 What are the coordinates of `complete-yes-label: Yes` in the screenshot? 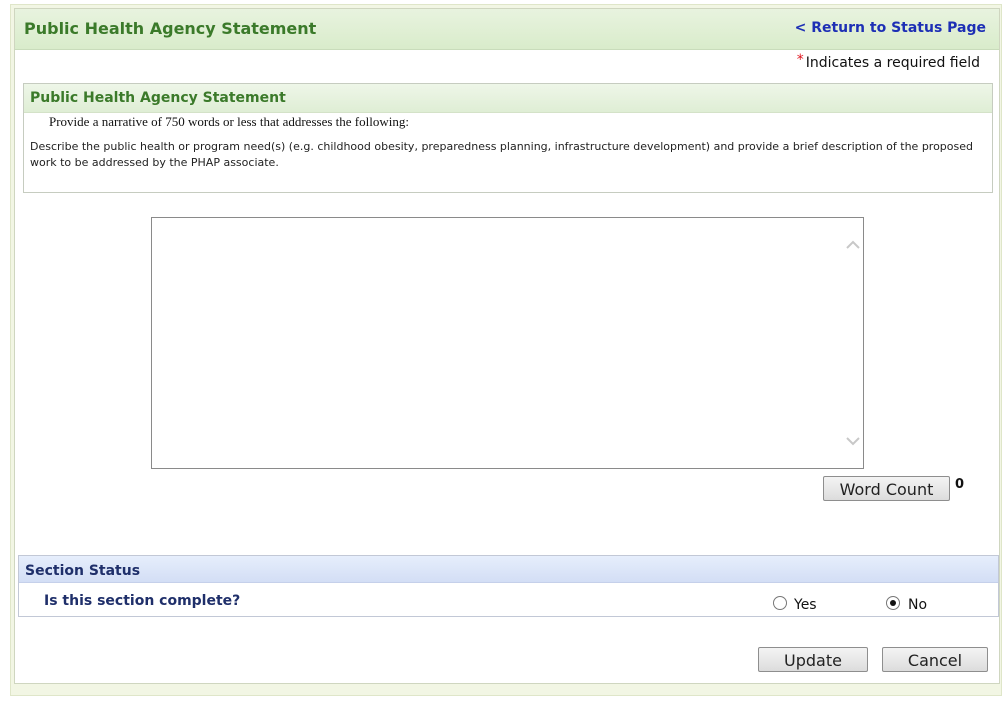 It's located at (805, 605).